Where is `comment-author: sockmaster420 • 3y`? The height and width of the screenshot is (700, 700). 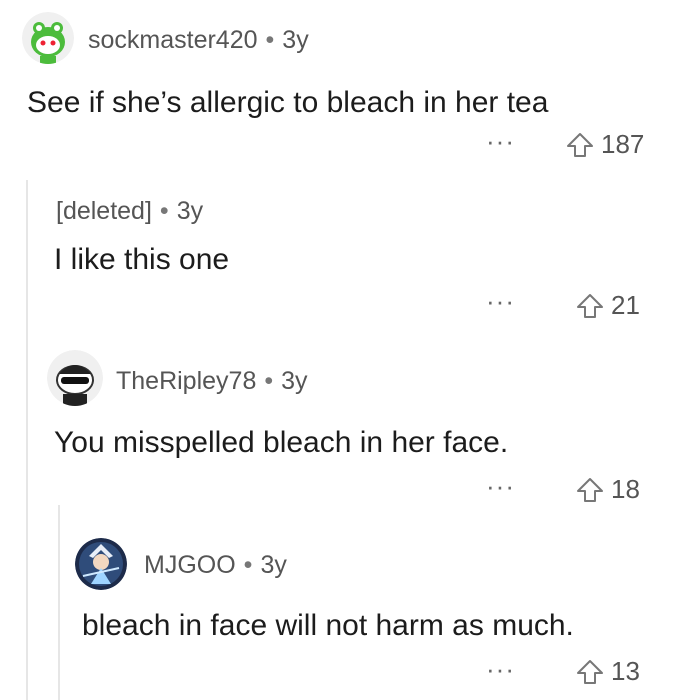 comment-author: sockmaster420 • 3y is located at coordinates (198, 40).